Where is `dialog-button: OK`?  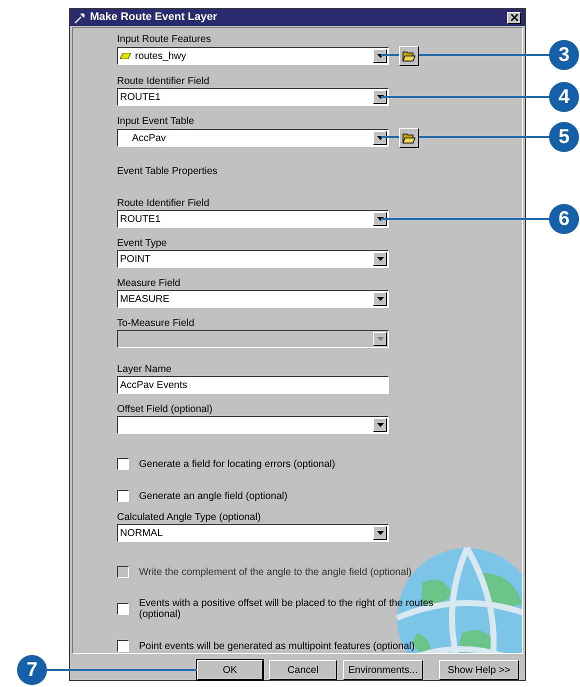
dialog-button: OK is located at coordinates (230, 670).